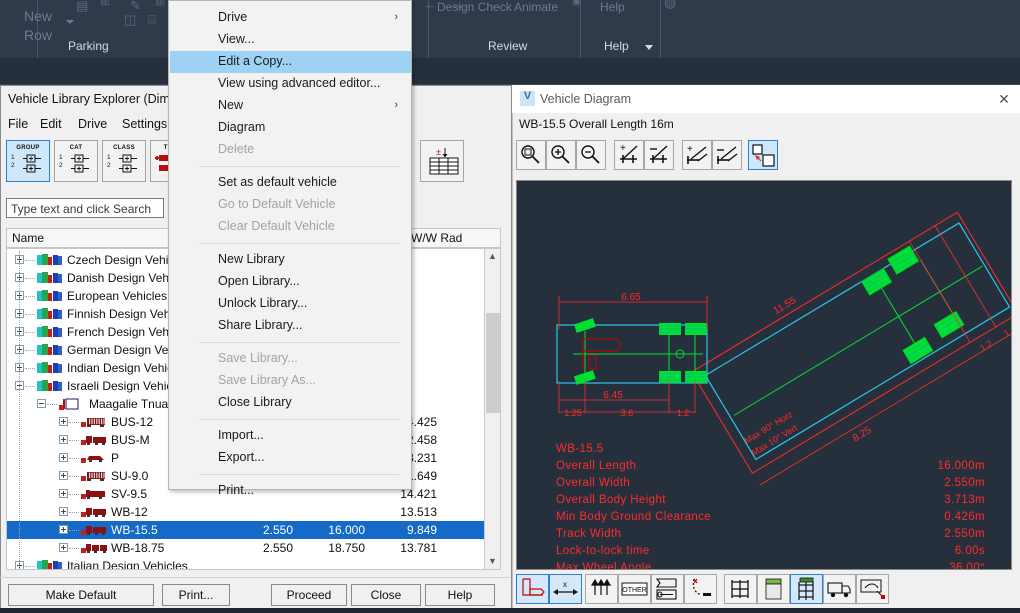 This screenshot has width=1020, height=613. Describe the element at coordinates (246, 548) in the screenshot. I see `table-row: WB-18.75 2.550 18.750 13.781` at that location.